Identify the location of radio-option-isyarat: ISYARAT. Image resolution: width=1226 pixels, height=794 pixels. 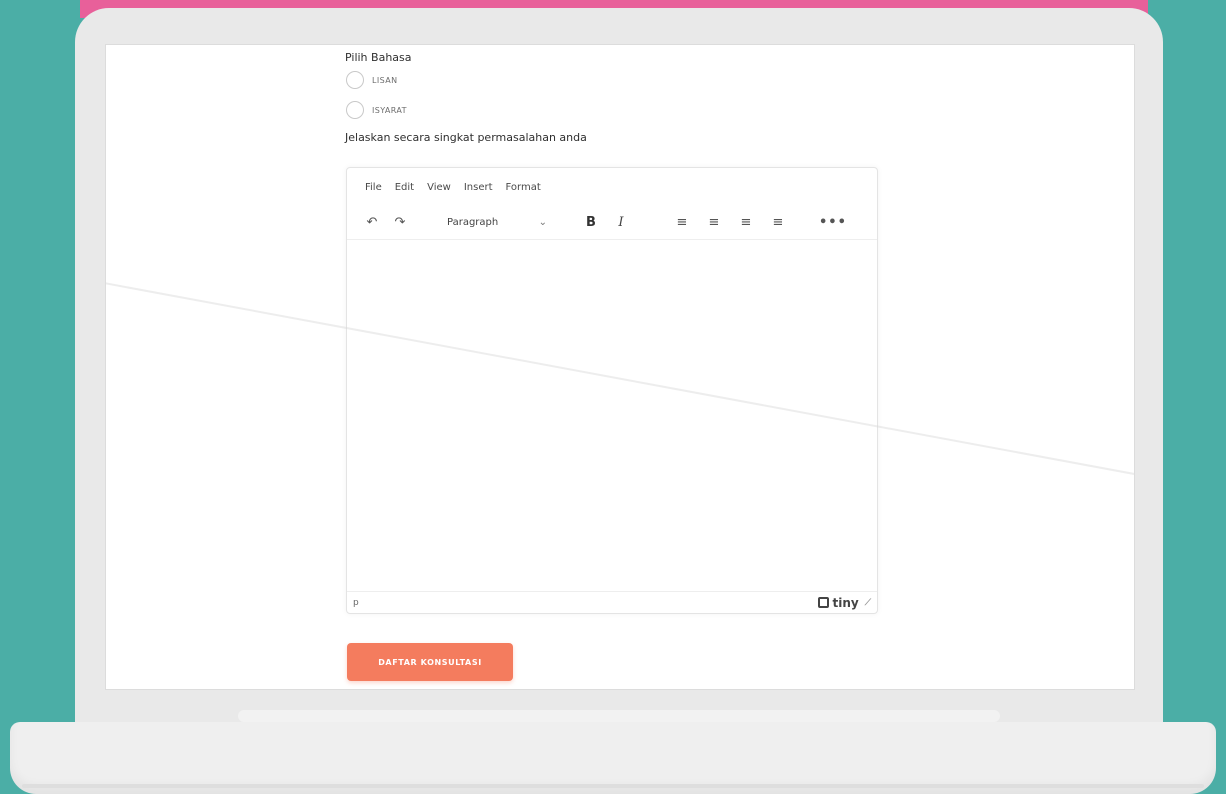
(615, 110).